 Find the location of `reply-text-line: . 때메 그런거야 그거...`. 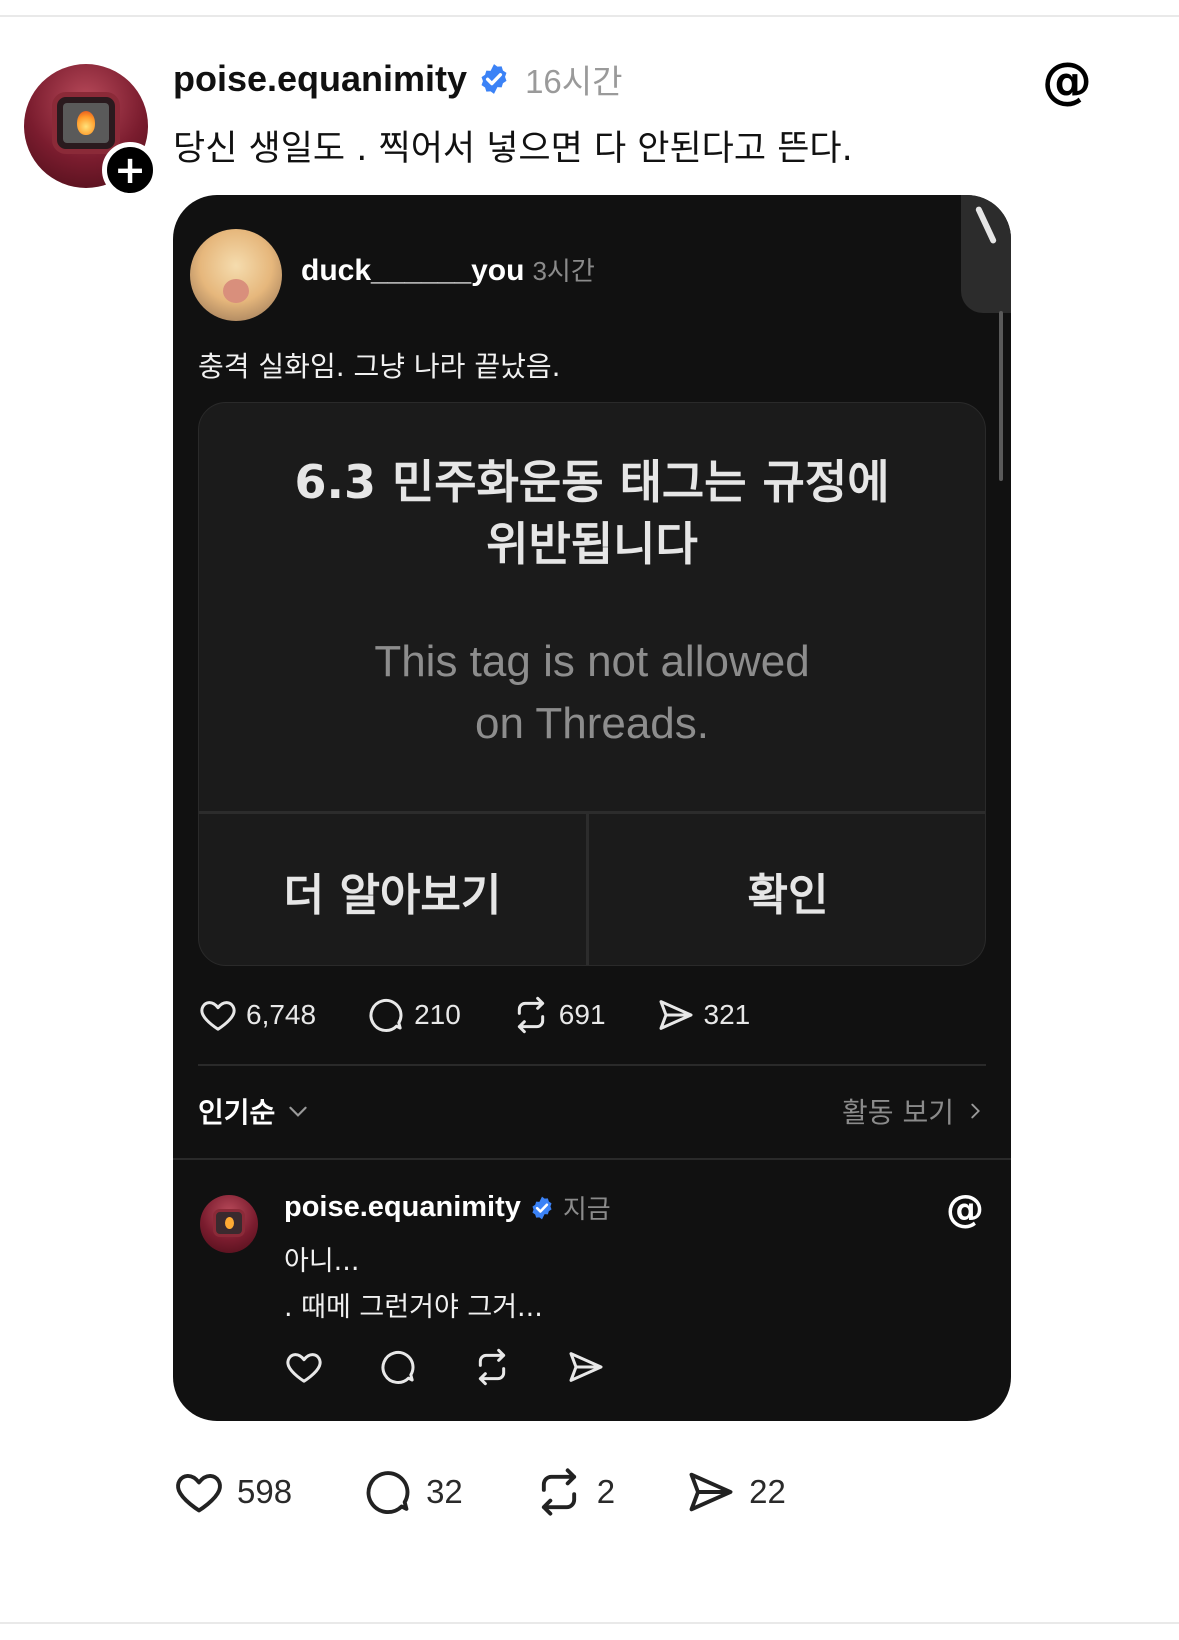

reply-text-line: . 때메 그런거야 그거... is located at coordinates (413, 1307).